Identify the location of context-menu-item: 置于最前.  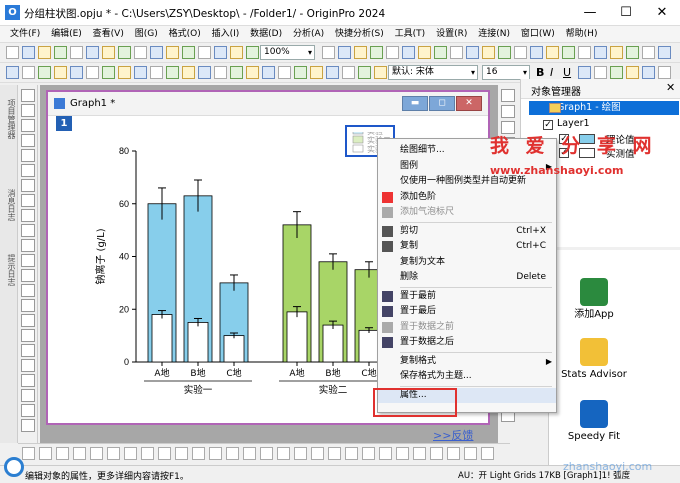
(467, 296).